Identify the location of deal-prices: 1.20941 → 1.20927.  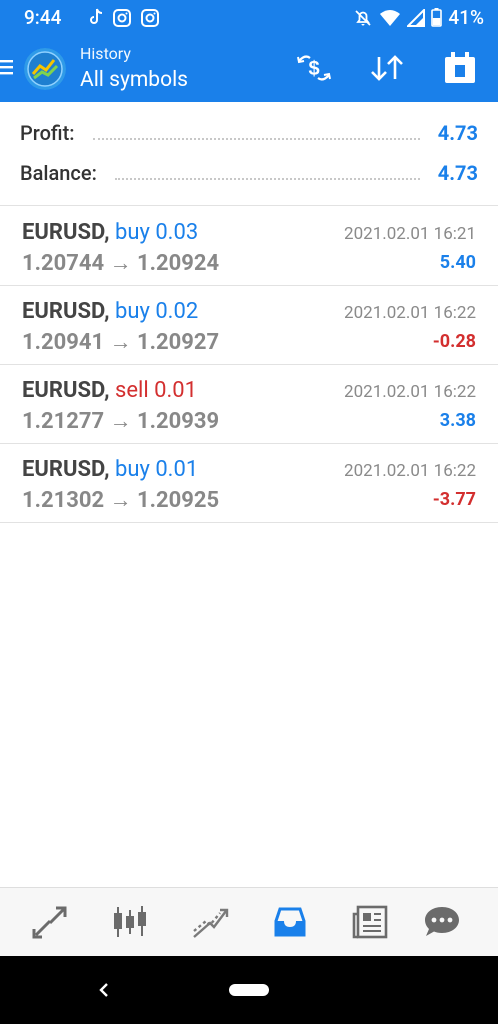
(121, 342).